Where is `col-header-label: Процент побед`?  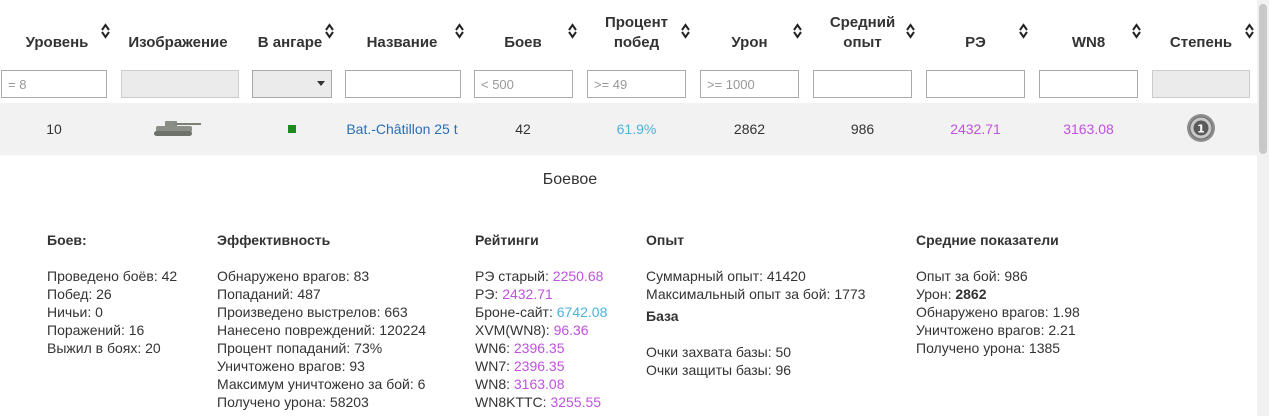
col-header-label: Процент побед is located at coordinates (636, 32).